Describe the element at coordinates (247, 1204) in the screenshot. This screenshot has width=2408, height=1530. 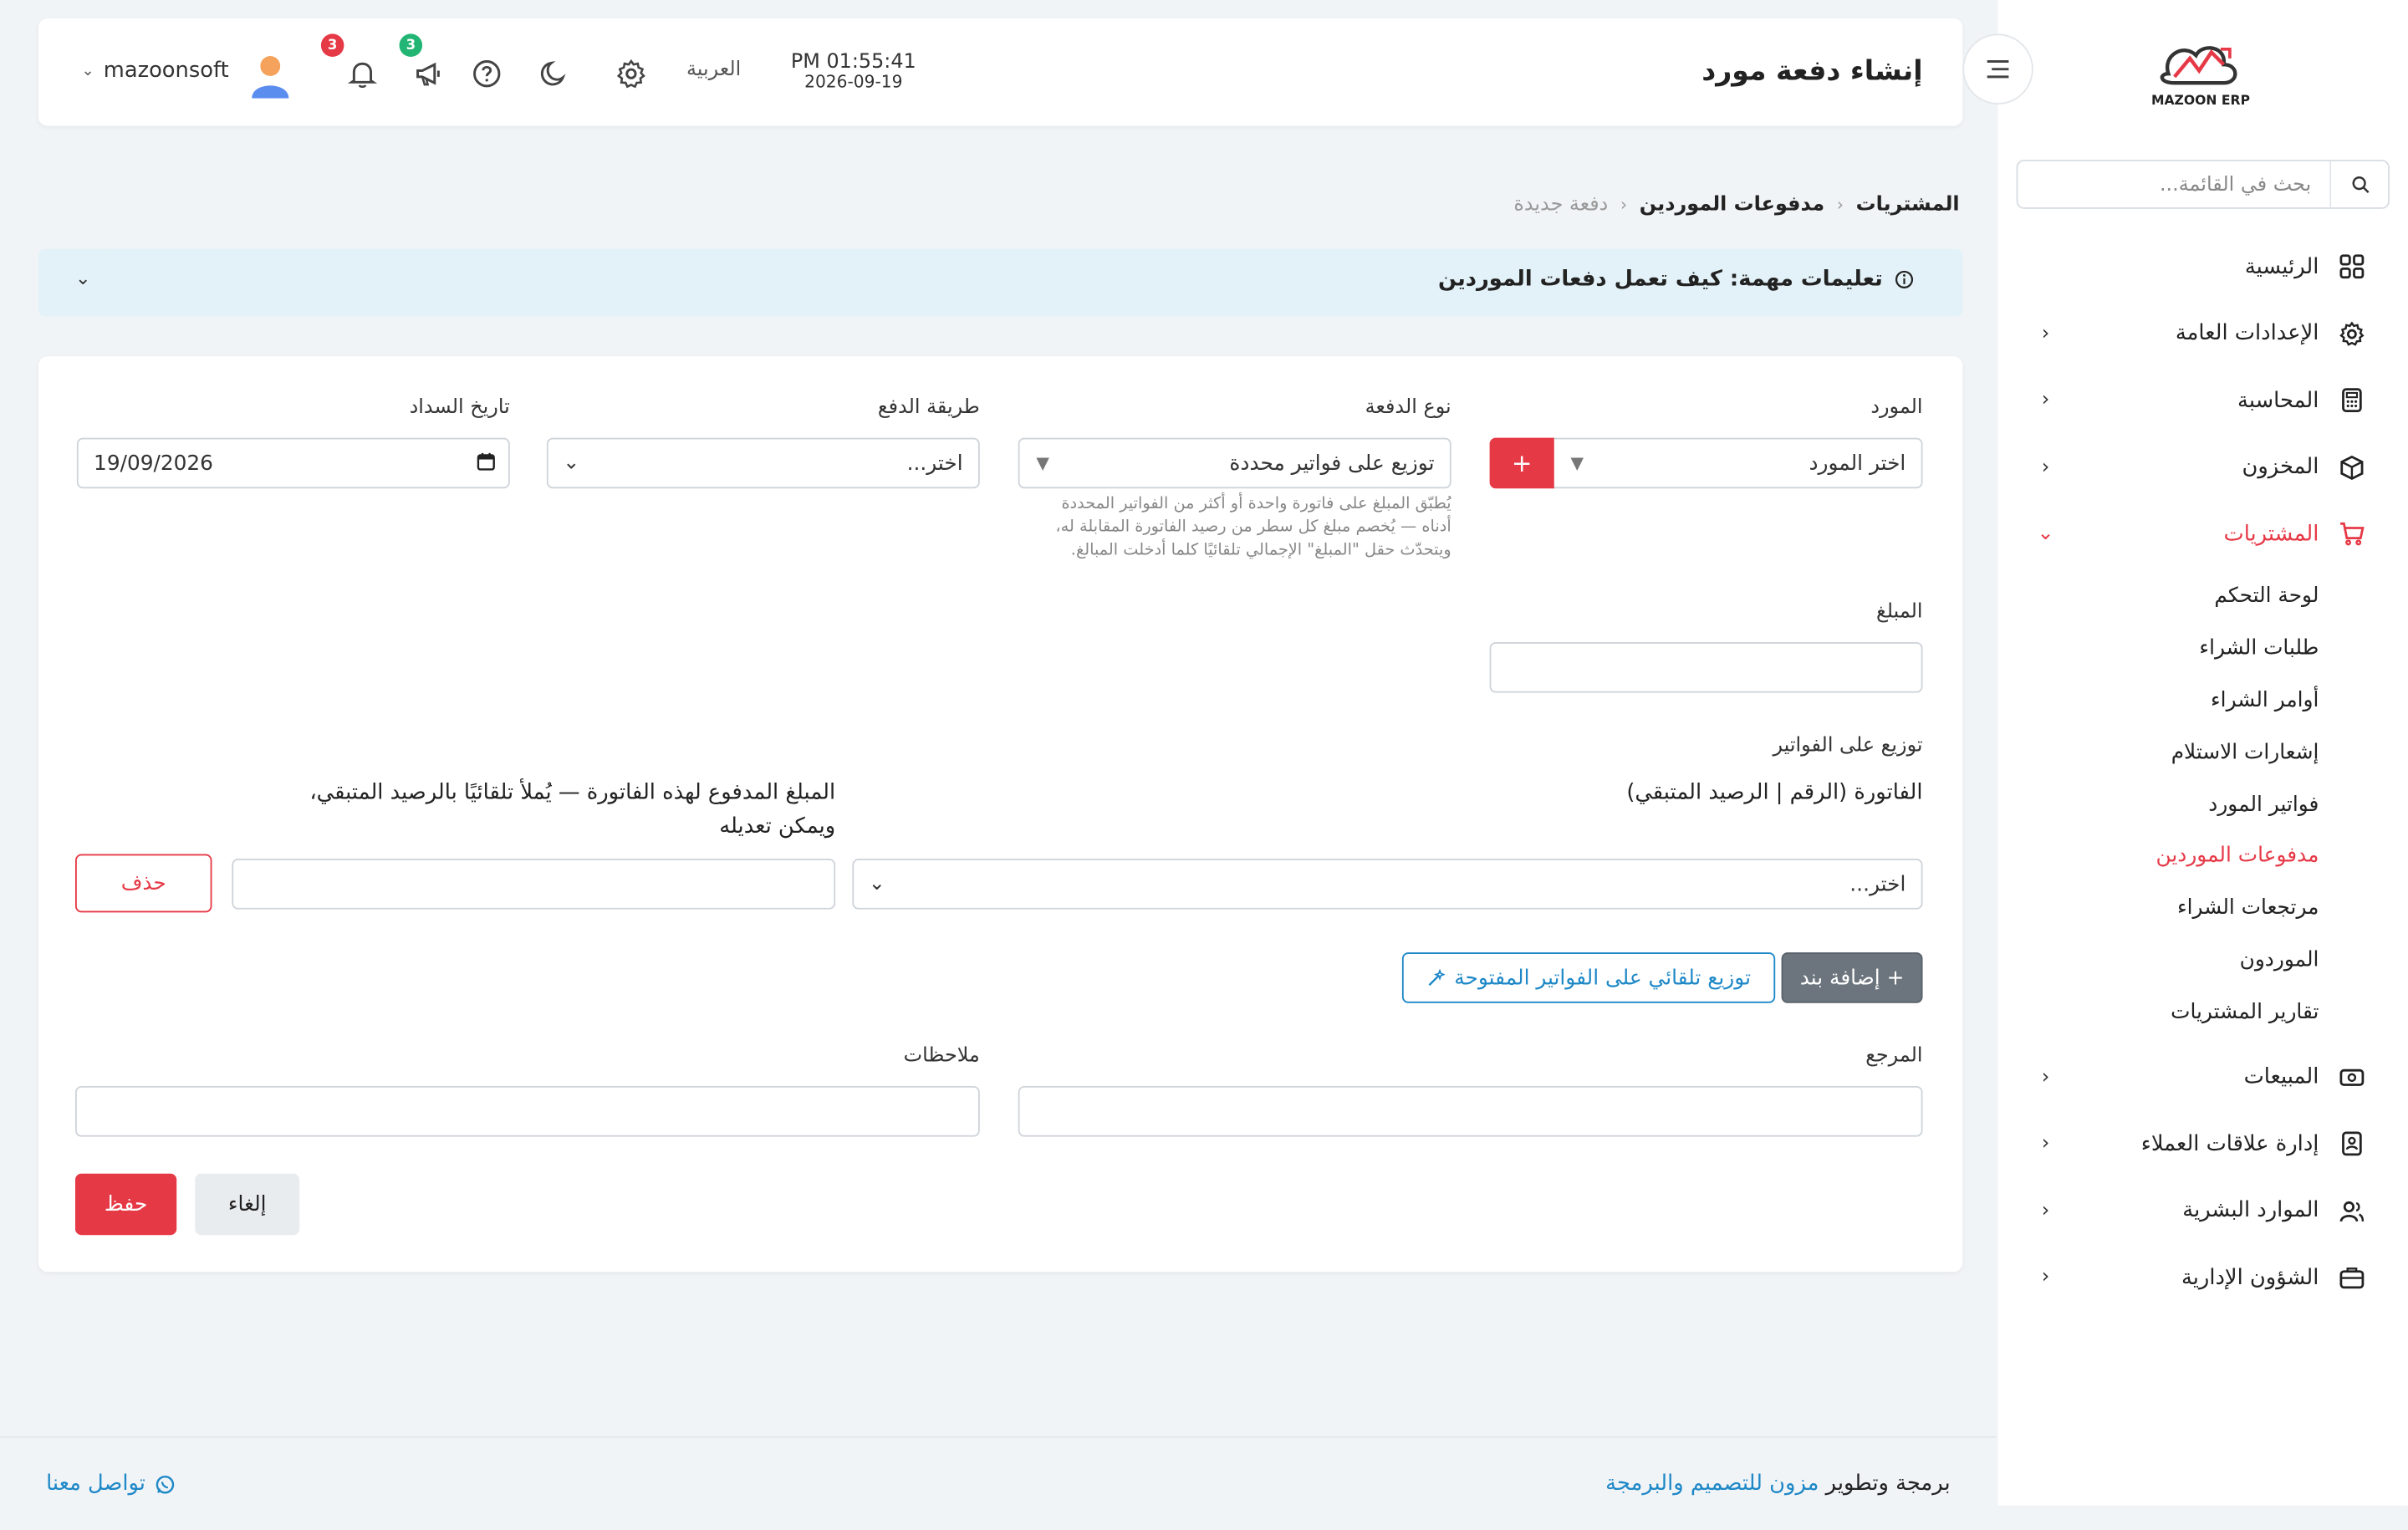
I see `cancel-button: إلغاء` at that location.